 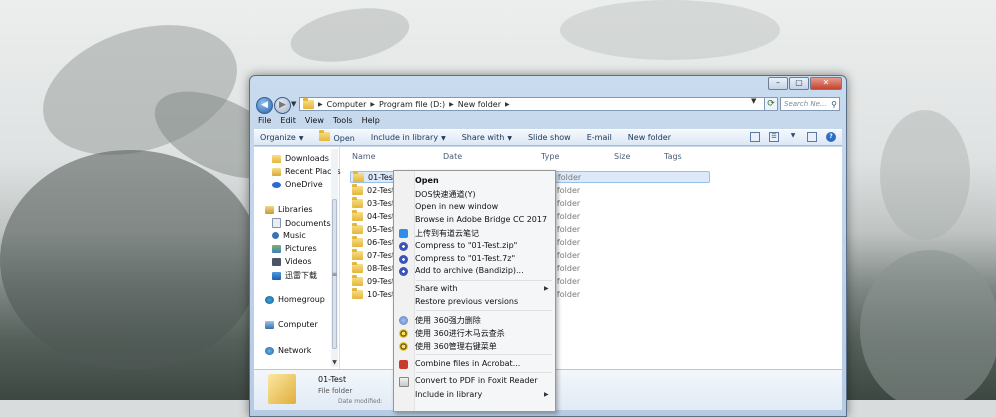 What do you see at coordinates (381, 242) in the screenshot?
I see `file-name: 06-Test` at bounding box center [381, 242].